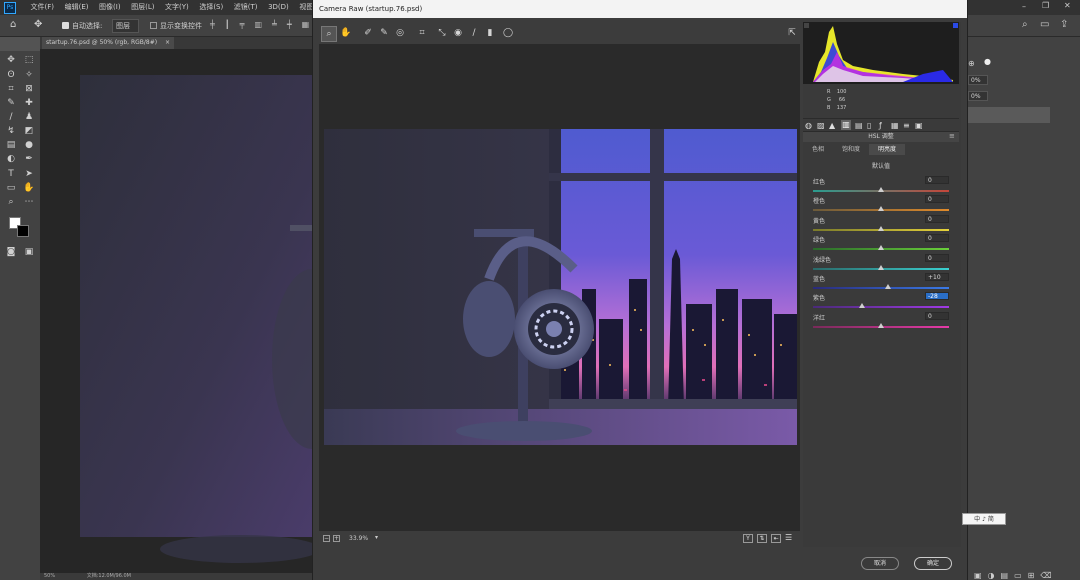  I want to click on graduated-filter-icon: ▮, so click(490, 33).